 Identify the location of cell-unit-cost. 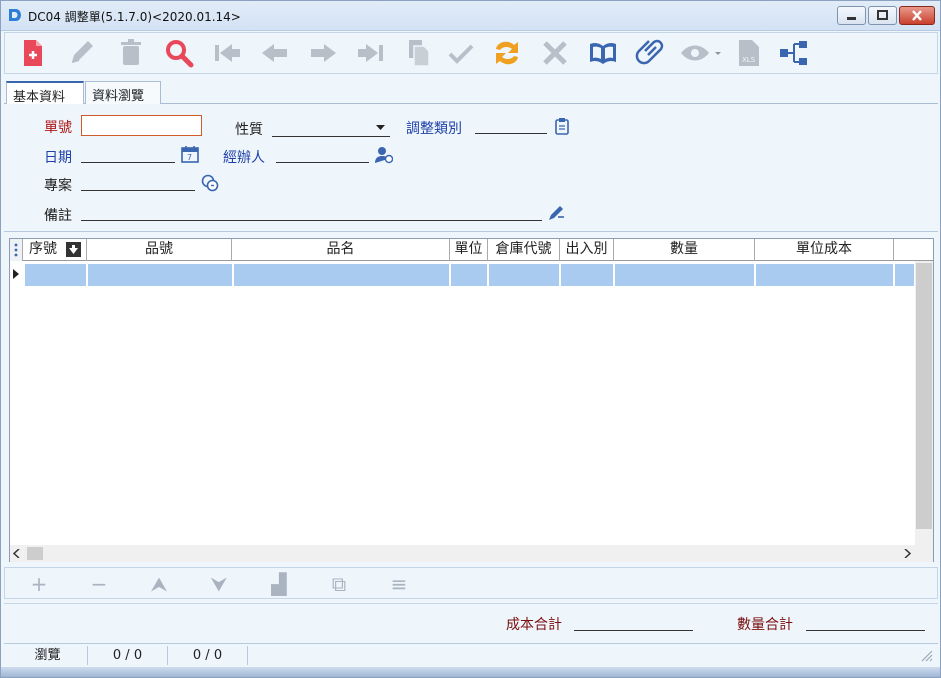
(825, 275).